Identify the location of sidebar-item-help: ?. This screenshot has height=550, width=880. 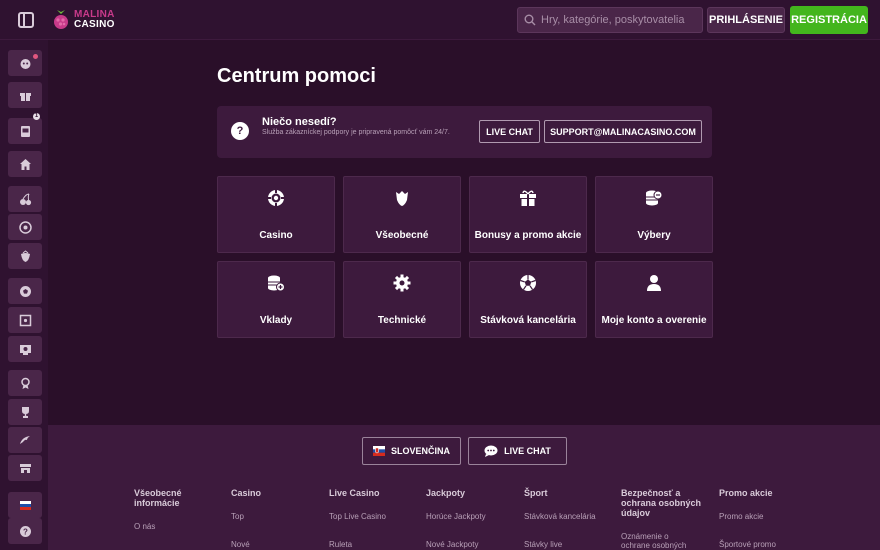
(25, 531).